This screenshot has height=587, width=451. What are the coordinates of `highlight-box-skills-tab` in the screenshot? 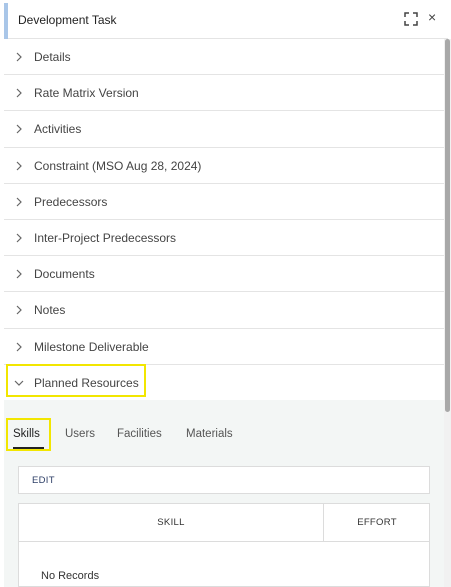 It's located at (28, 434).